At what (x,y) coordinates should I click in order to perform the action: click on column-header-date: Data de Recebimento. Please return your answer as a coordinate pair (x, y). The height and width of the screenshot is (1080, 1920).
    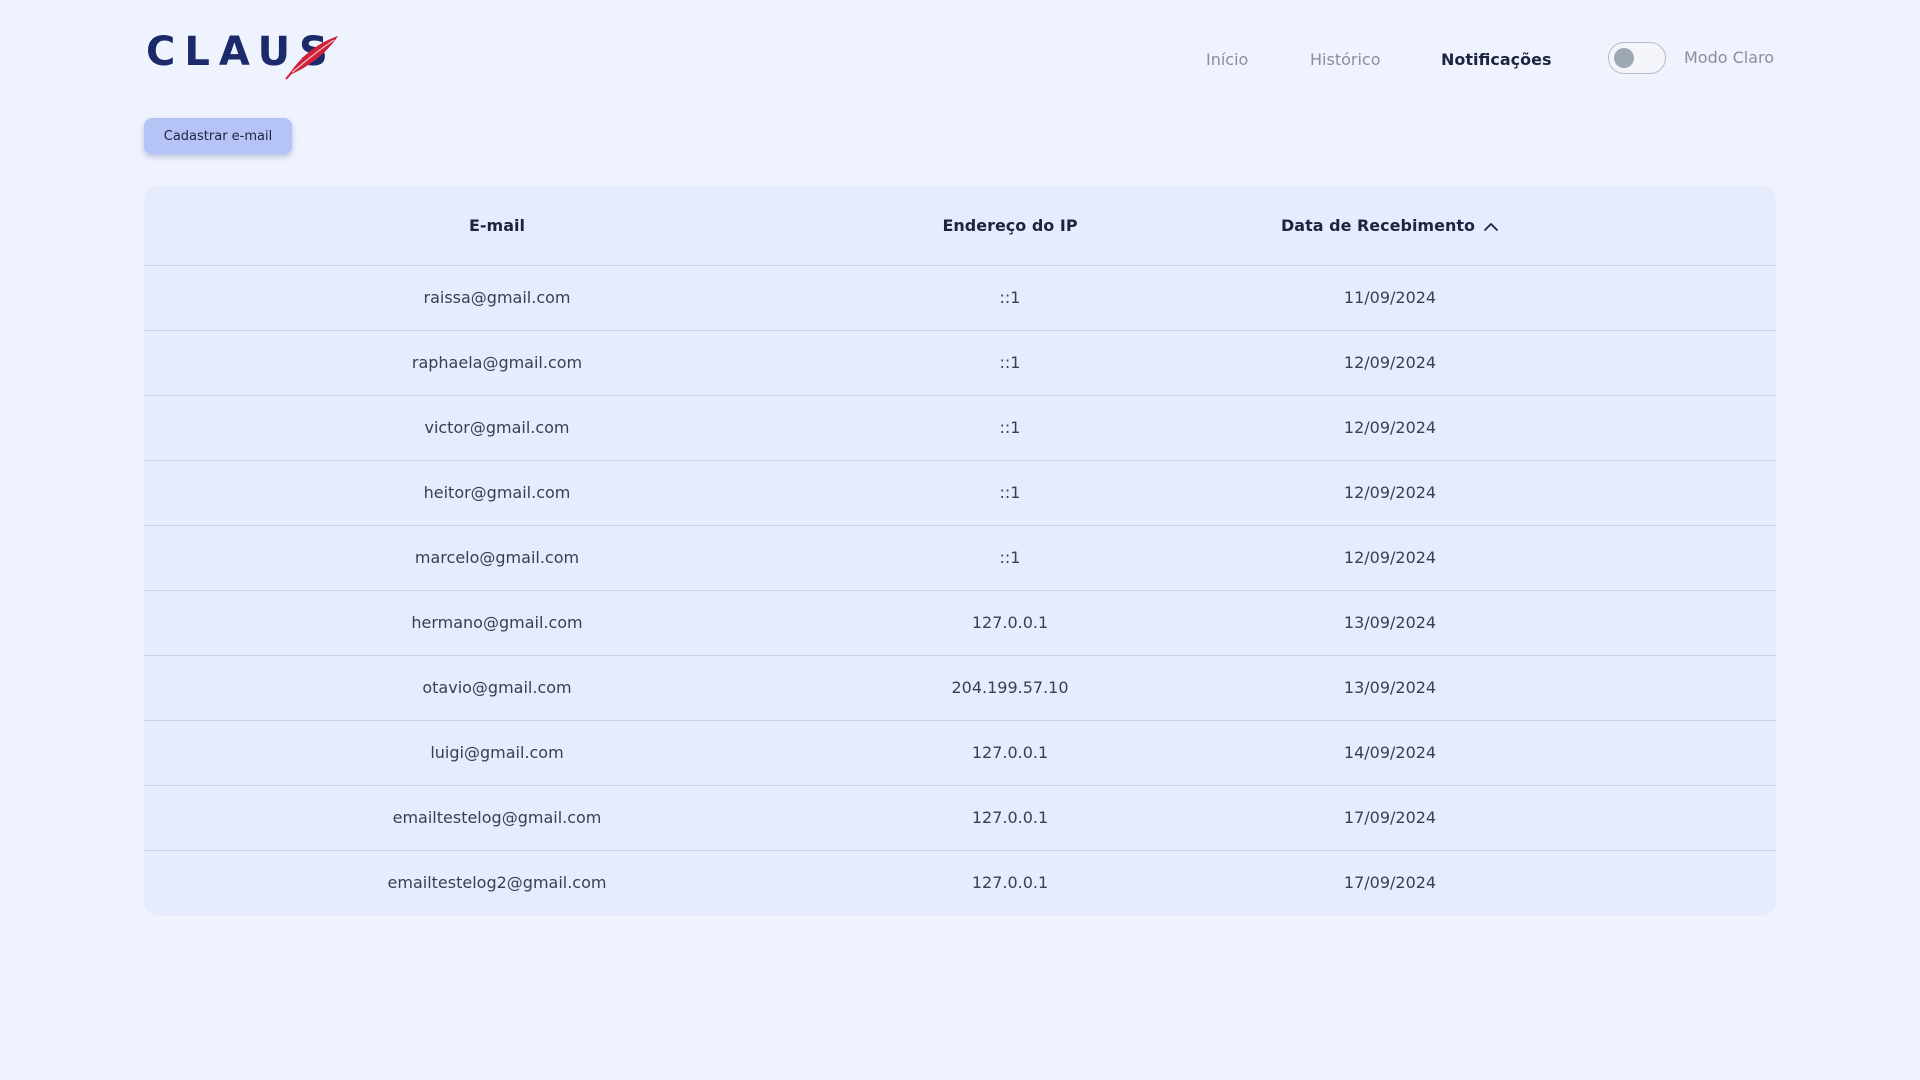
    Looking at the image, I should click on (1390, 225).